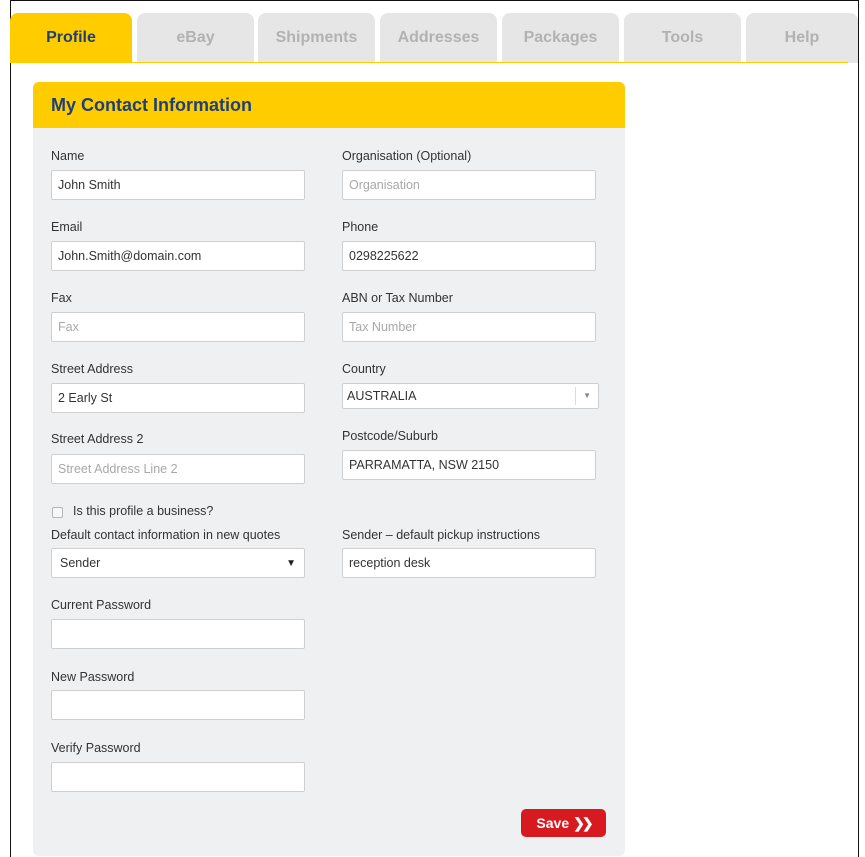  I want to click on caret-down-icon: ▼, so click(291, 563).